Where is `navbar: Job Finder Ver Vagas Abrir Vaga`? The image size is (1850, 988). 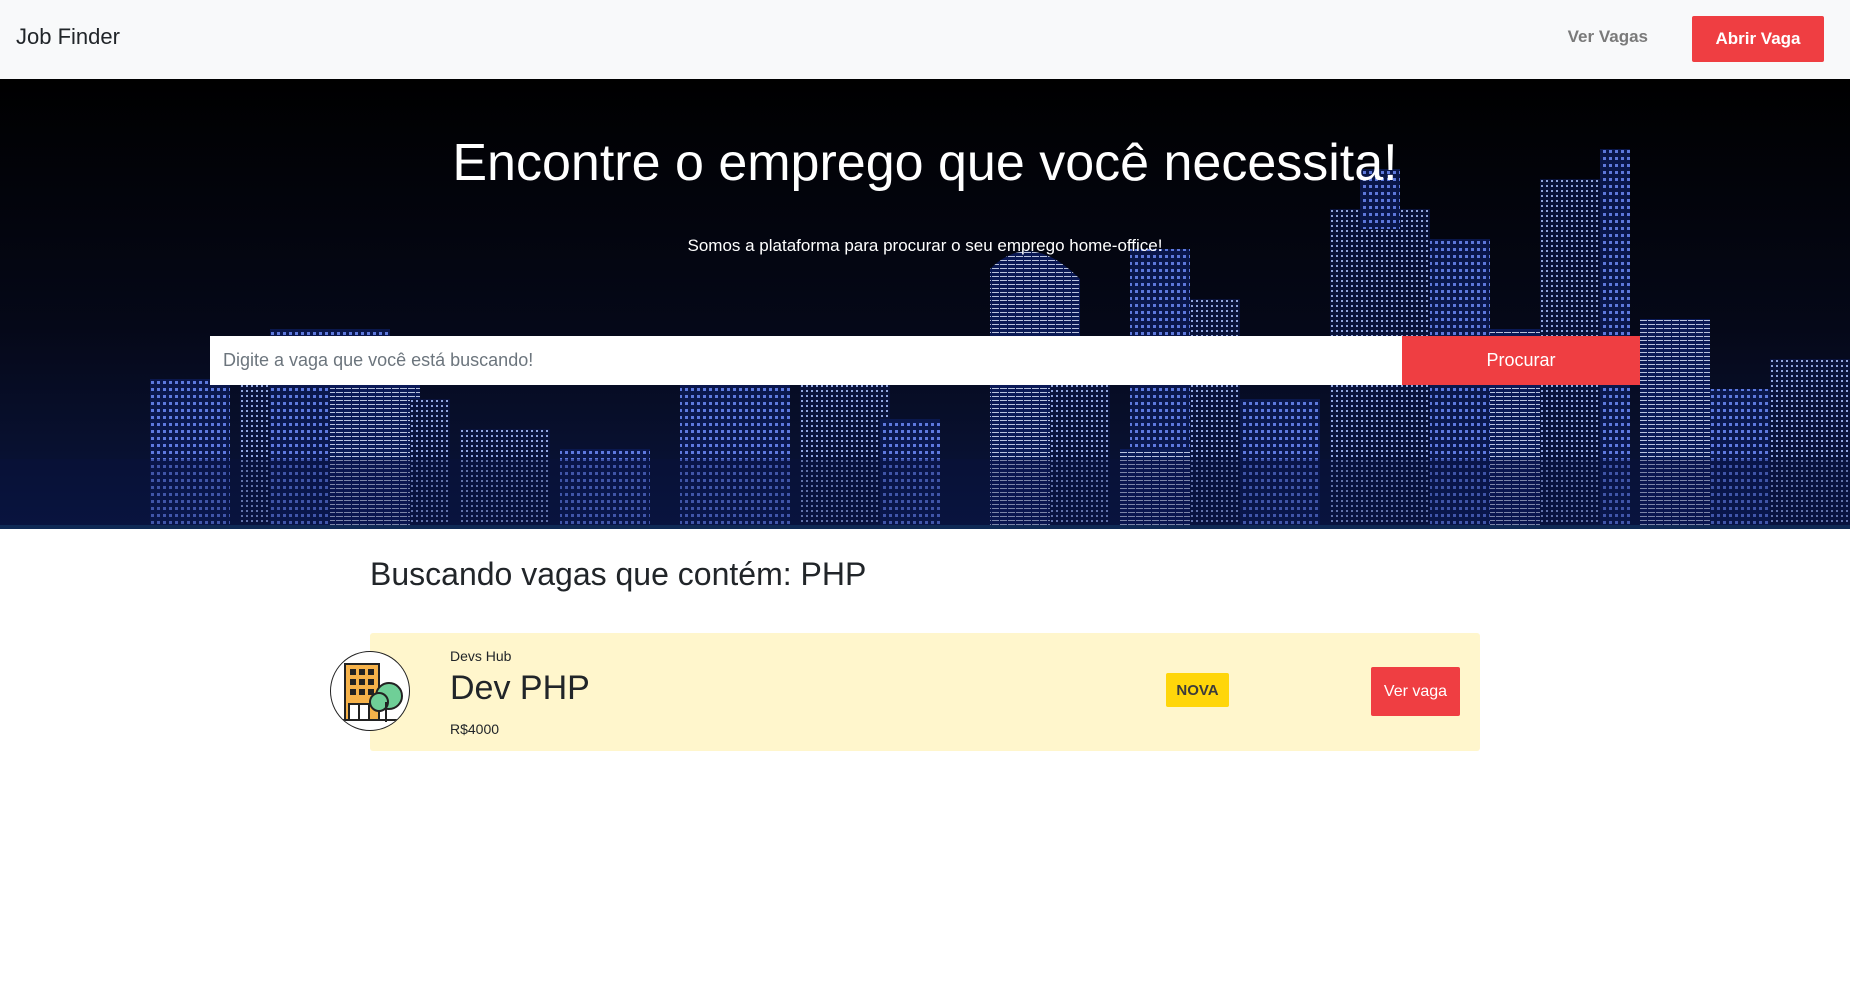
navbar: Job Finder Ver Vagas Abrir Vaga is located at coordinates (925, 39).